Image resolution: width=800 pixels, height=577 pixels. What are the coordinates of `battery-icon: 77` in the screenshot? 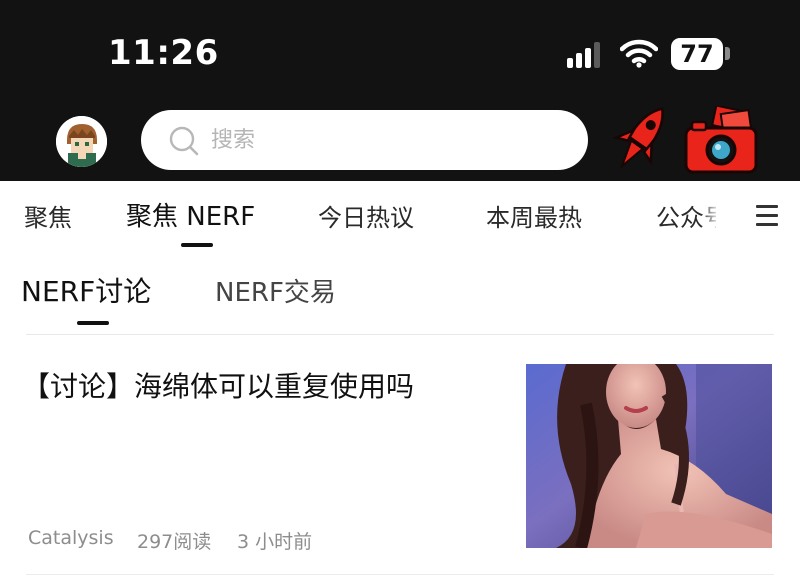 It's located at (697, 54).